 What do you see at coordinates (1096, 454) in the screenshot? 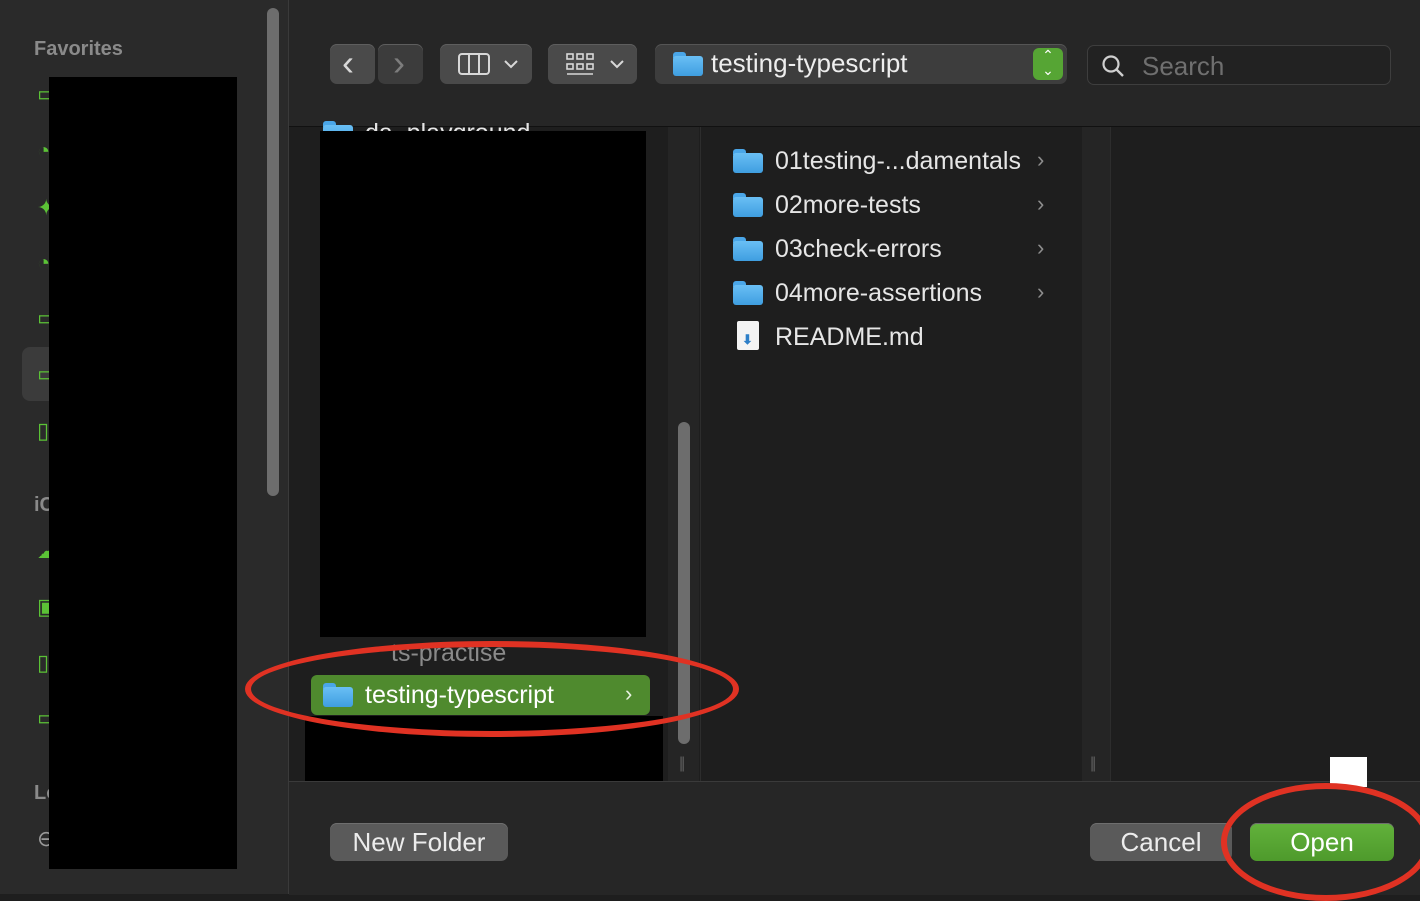
I see `column-scroll-gutter` at bounding box center [1096, 454].